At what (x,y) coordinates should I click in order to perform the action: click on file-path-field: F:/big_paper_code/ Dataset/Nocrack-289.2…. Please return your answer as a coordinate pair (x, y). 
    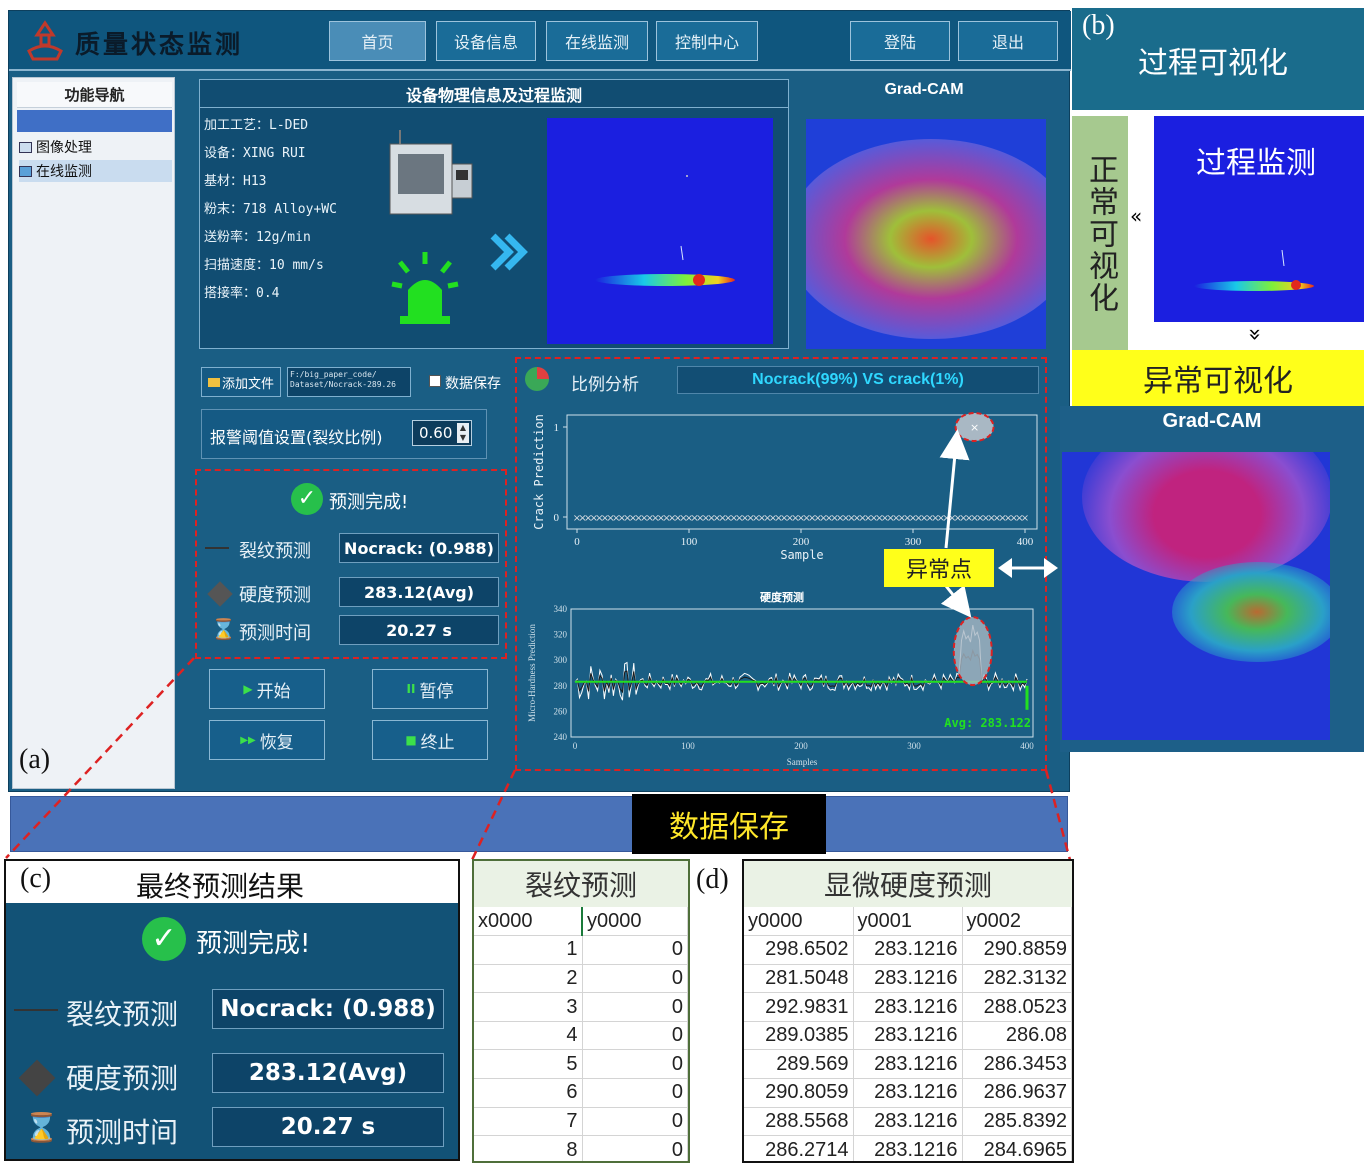
    Looking at the image, I should click on (349, 382).